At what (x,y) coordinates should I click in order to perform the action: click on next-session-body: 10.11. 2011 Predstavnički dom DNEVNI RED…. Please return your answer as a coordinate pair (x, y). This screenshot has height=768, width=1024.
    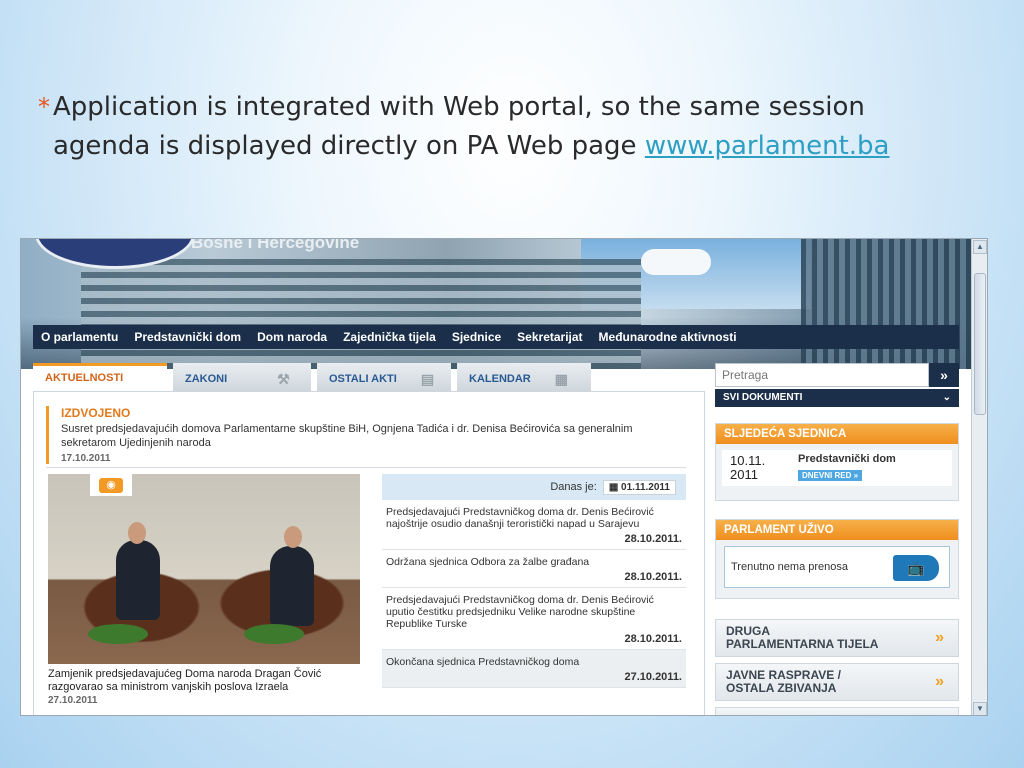
    Looking at the image, I should click on (837, 468).